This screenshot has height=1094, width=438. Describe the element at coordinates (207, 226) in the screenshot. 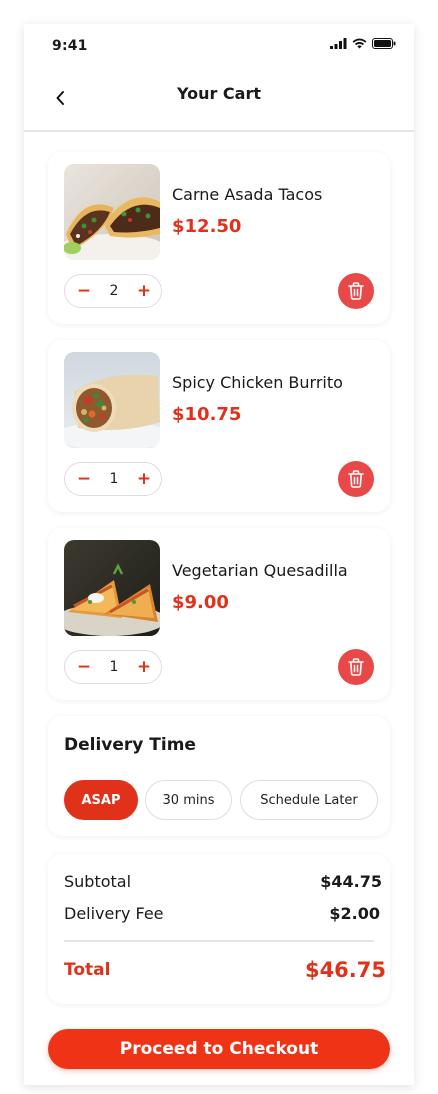

I see `item-price: $12.50` at that location.